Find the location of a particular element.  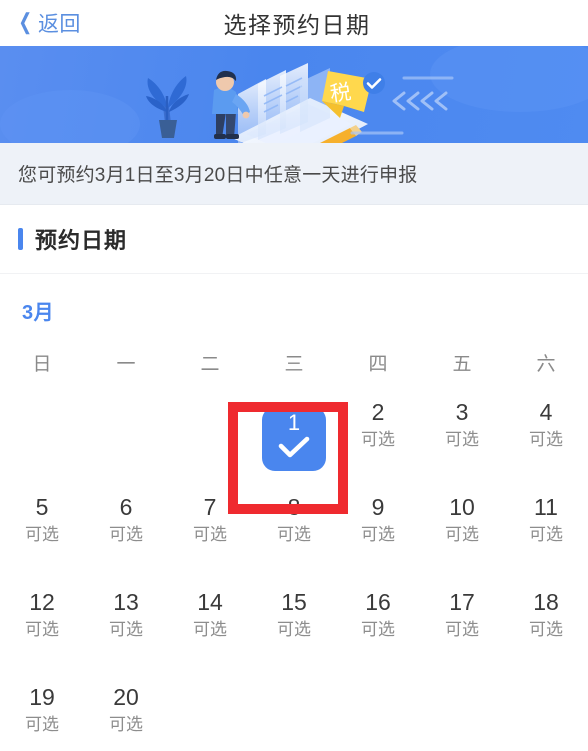

weekday-sat: 六 is located at coordinates (546, 364).